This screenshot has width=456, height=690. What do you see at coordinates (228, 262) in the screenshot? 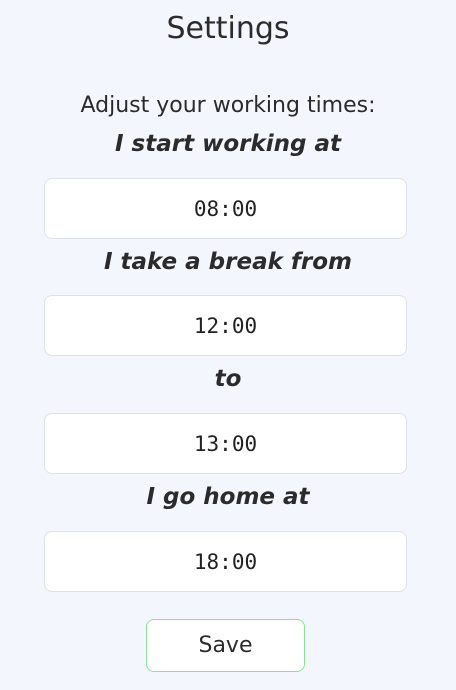
I see `break-start-label: I take a break from` at bounding box center [228, 262].